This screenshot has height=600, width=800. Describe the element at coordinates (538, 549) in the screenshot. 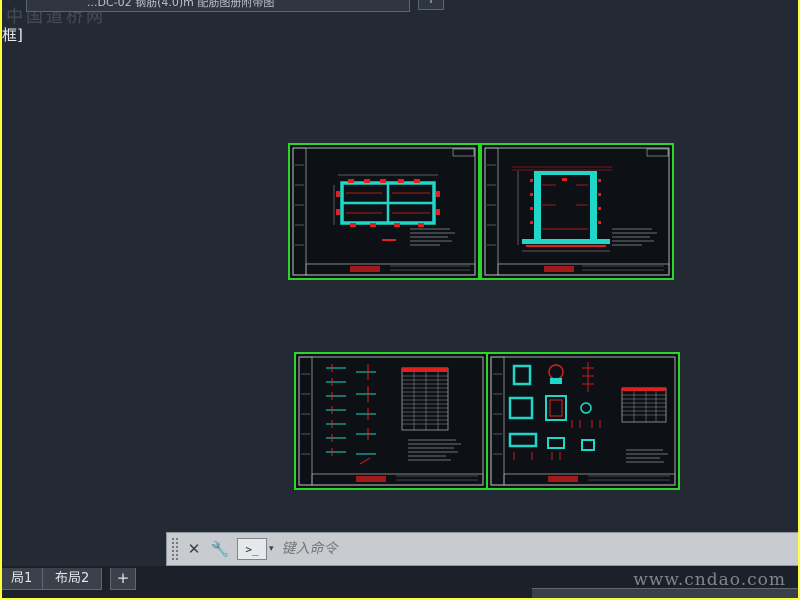

I see `command-input` at that location.